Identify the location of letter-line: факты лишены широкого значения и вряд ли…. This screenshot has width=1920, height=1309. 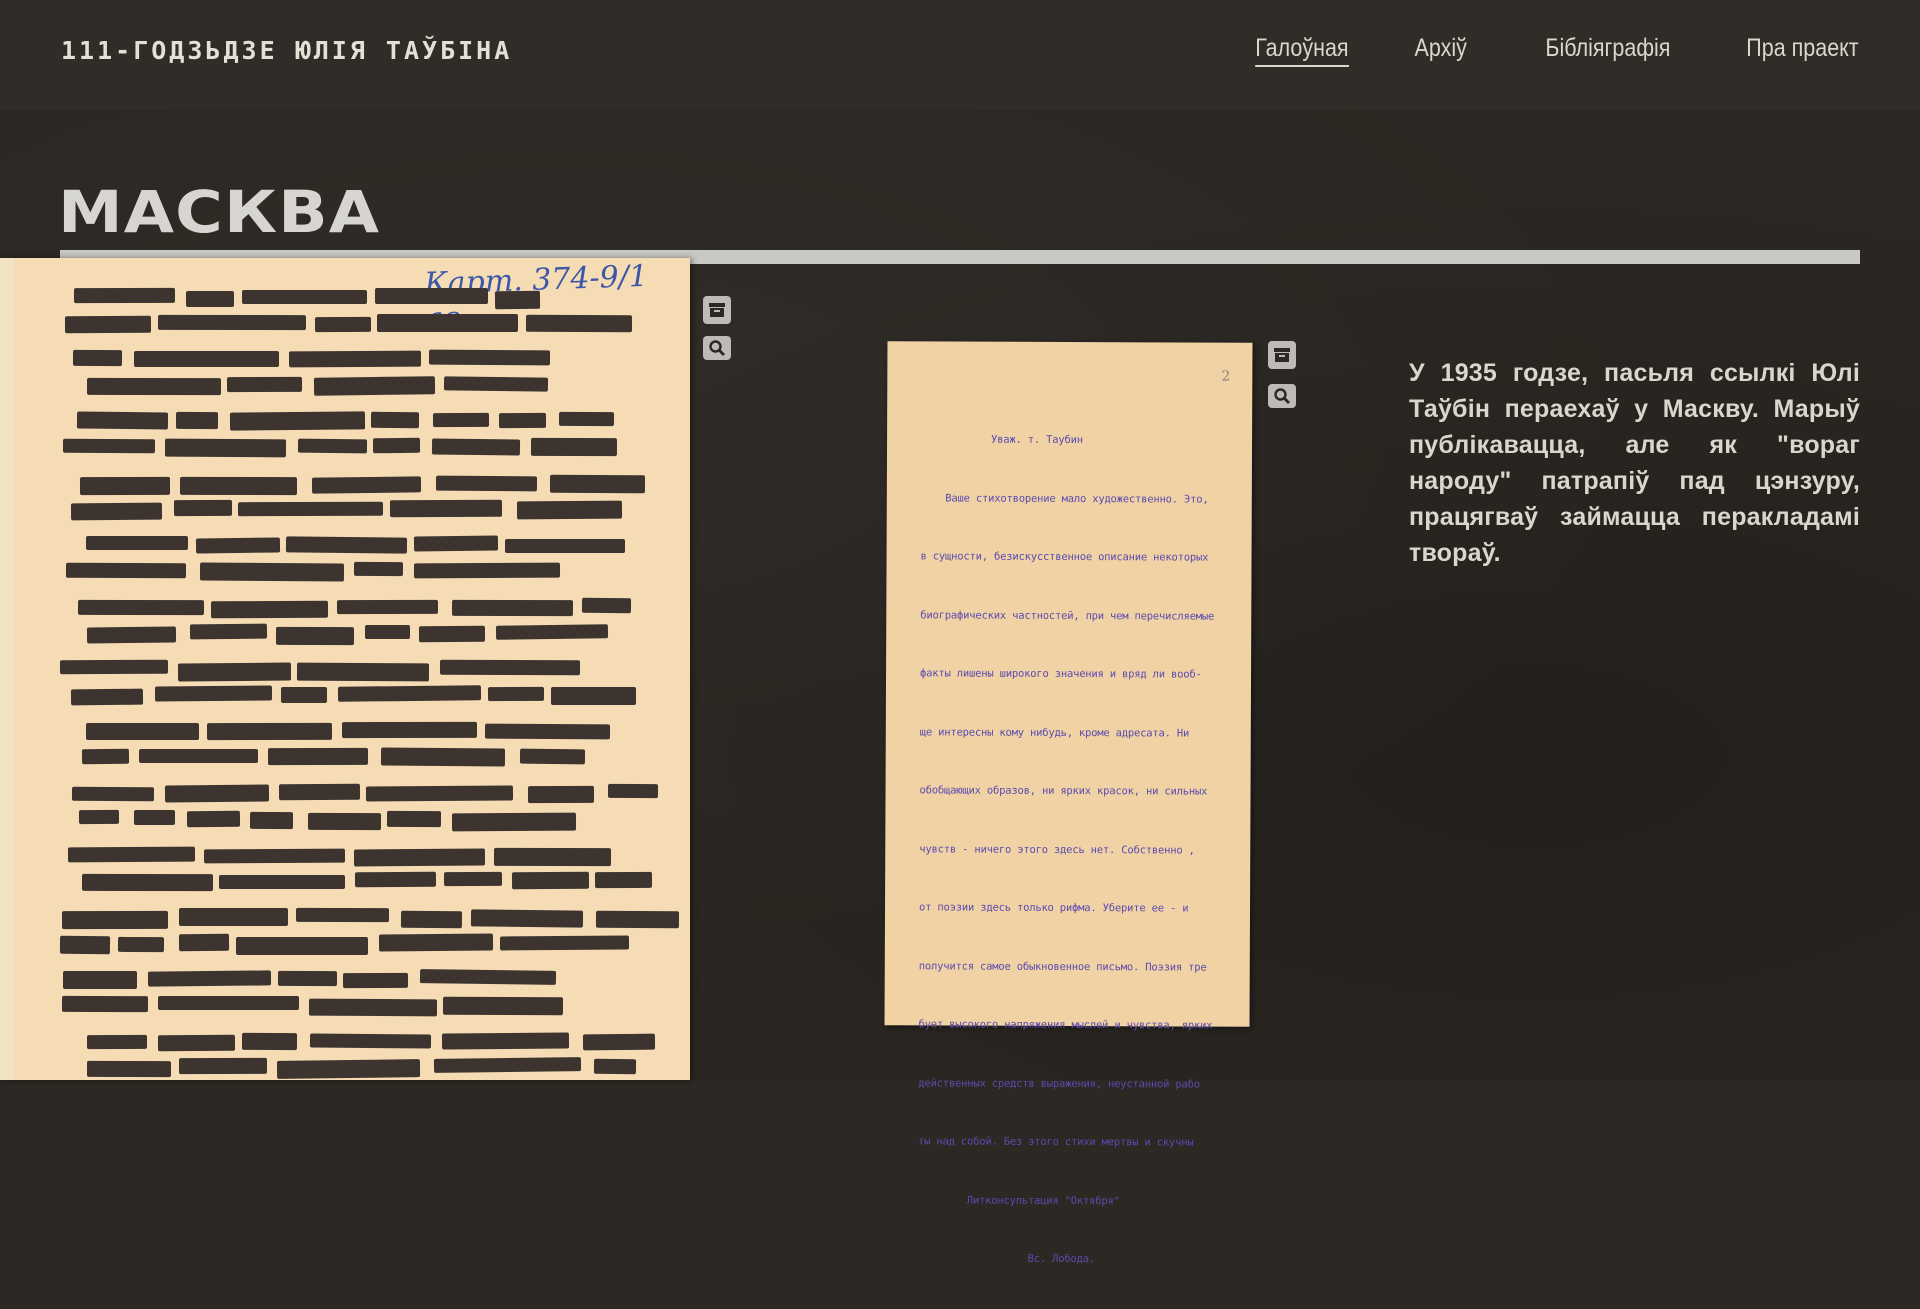
(1061, 674).